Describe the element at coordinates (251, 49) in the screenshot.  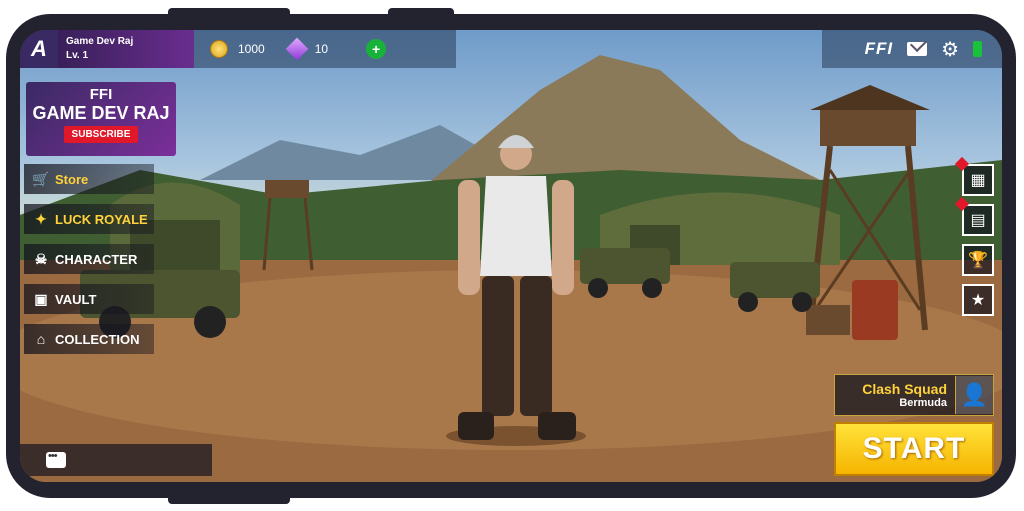
I see `coin-count: 1000` at that location.